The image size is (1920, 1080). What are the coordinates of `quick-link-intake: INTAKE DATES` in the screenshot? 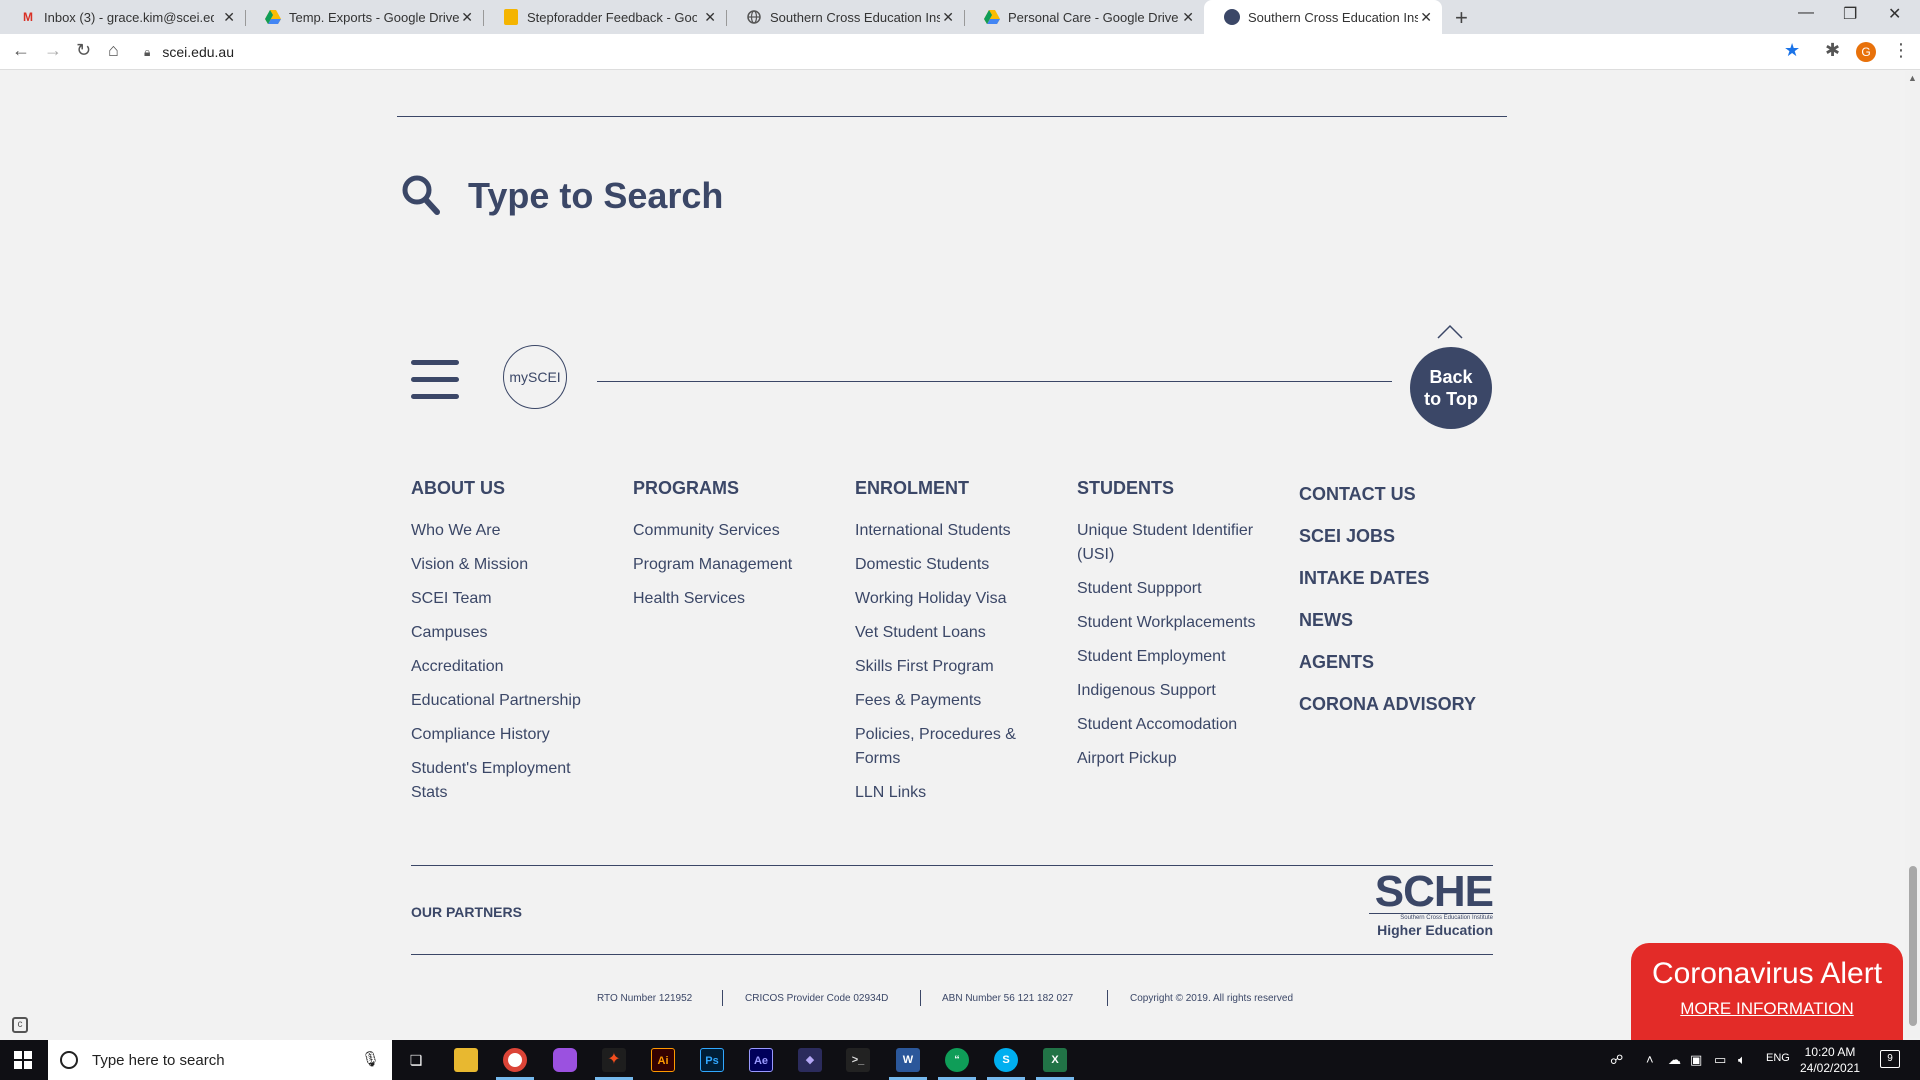 It's located at (1399, 578).